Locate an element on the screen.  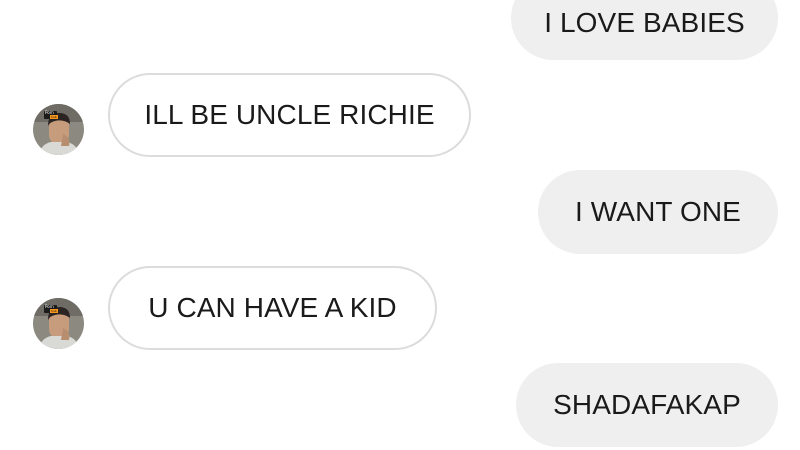
message-bubble-sent: SHADAFAKAP is located at coordinates (647, 405).